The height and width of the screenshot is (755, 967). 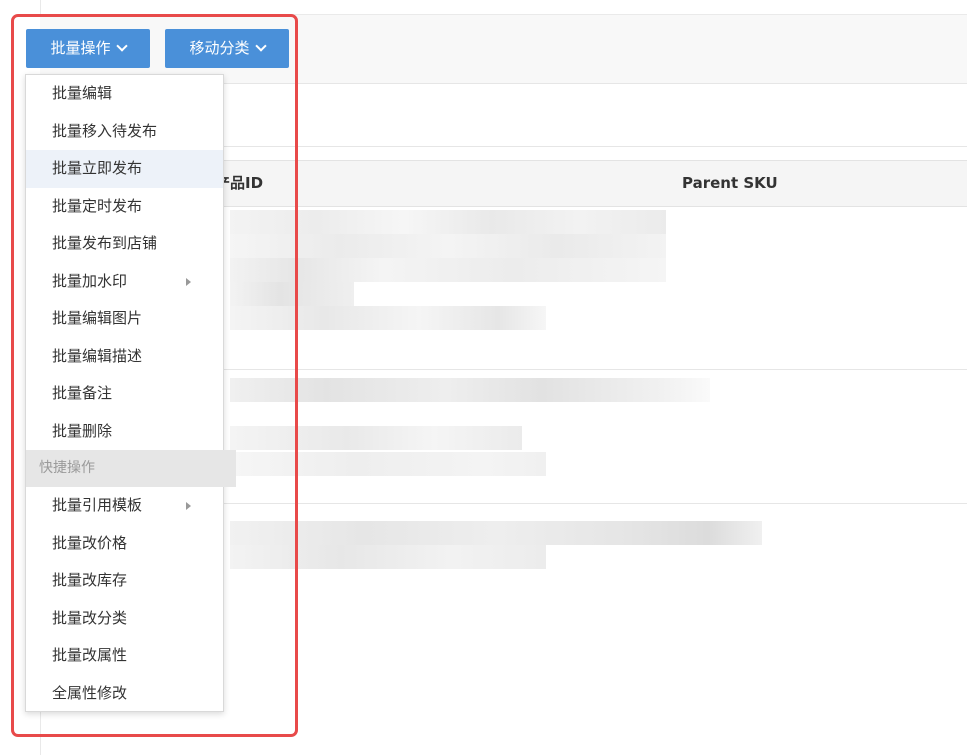 I want to click on menu-item-edit-images: 批量编辑图片, so click(x=124, y=319).